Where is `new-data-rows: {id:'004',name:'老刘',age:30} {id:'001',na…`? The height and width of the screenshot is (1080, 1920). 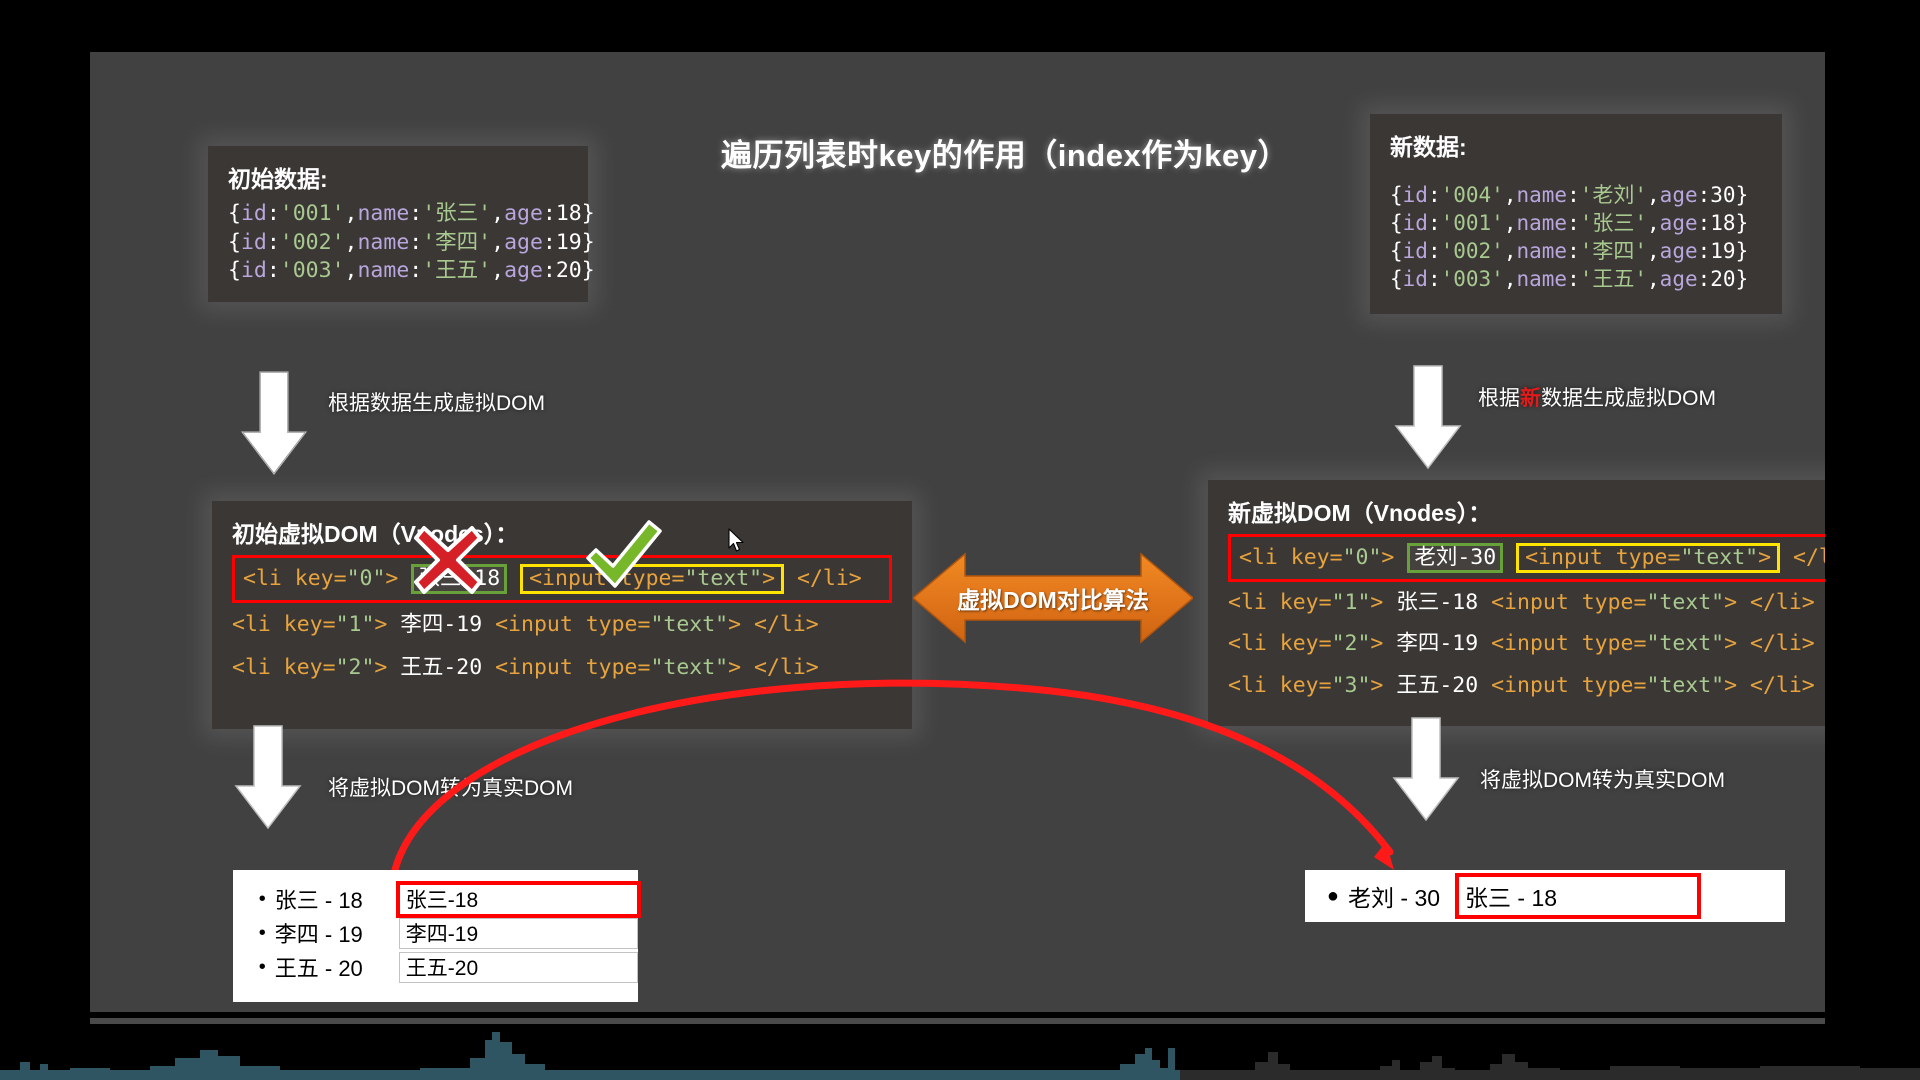 new-data-rows: {id:'004',name:'老刘',age:30} {id:'001',na… is located at coordinates (1576, 238).